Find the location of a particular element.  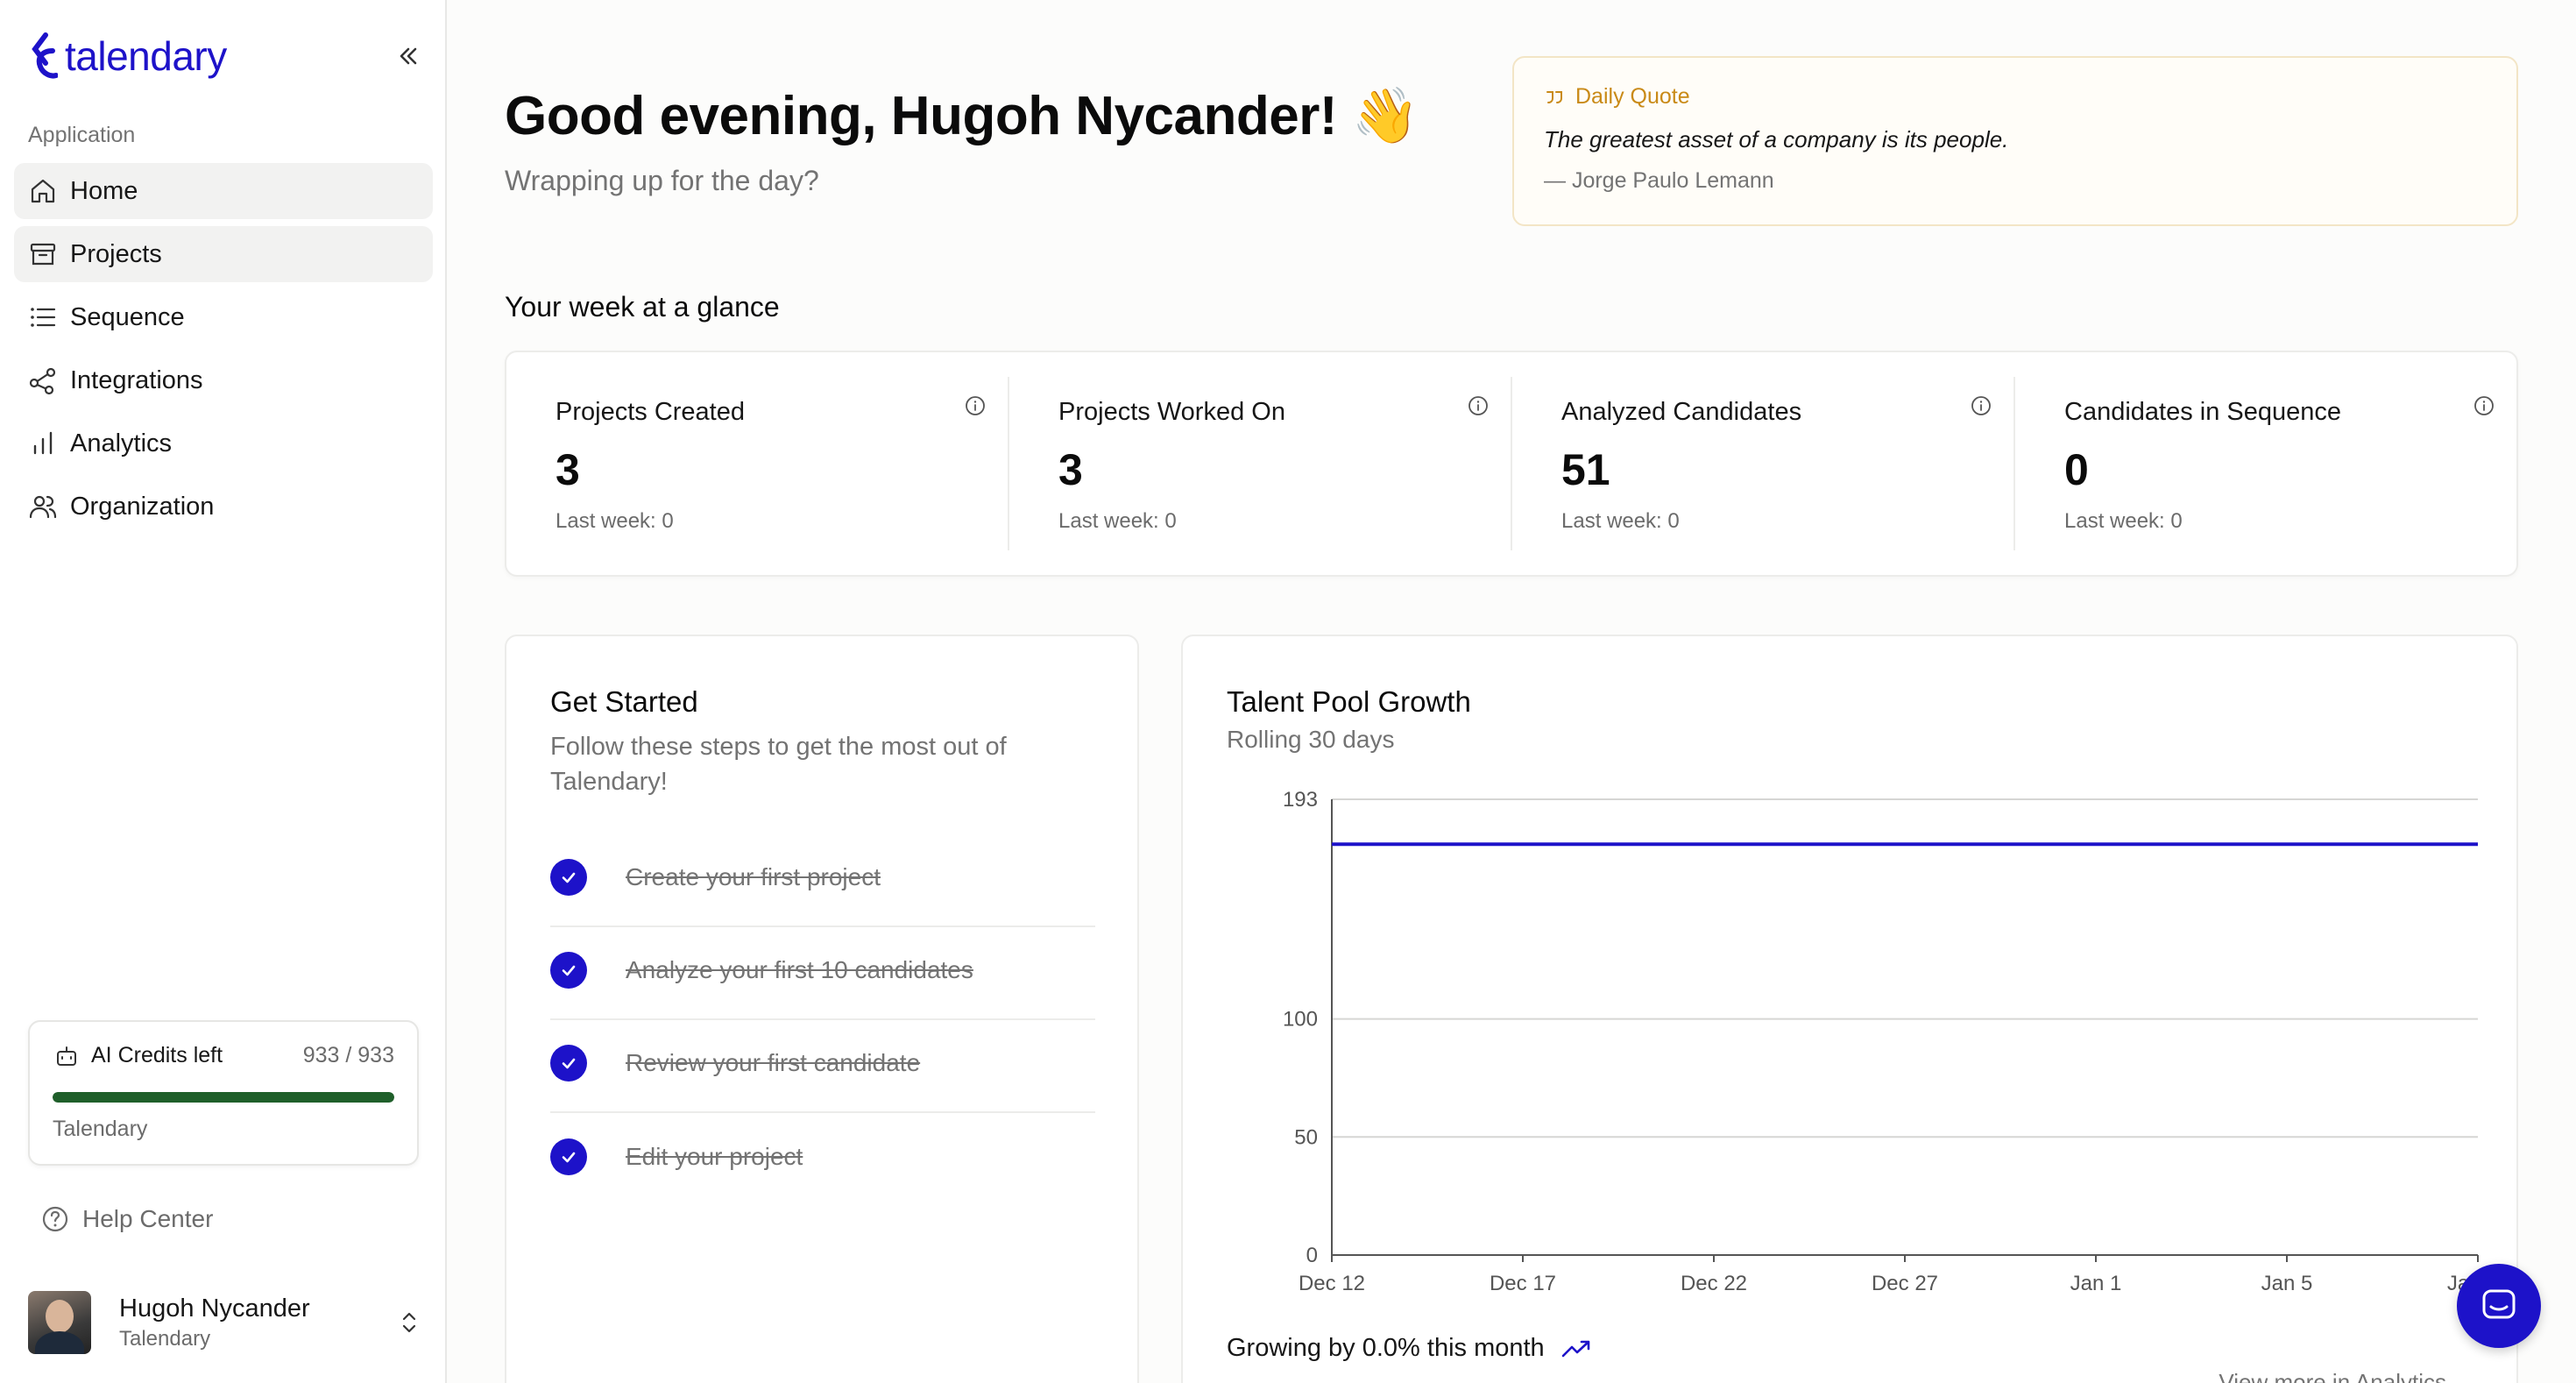

sidebar-item-label: Analytics is located at coordinates (121, 443).